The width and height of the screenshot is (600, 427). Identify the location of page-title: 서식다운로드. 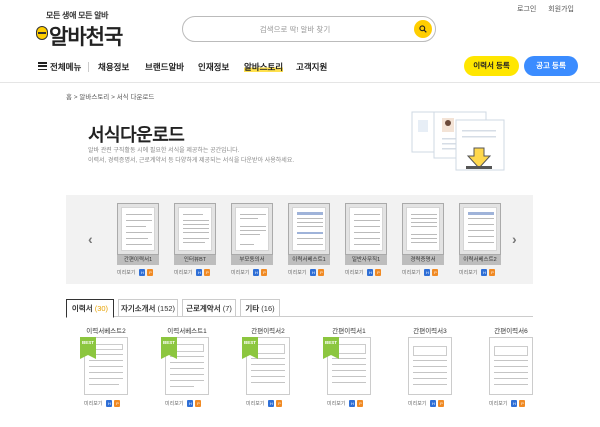
(136, 135).